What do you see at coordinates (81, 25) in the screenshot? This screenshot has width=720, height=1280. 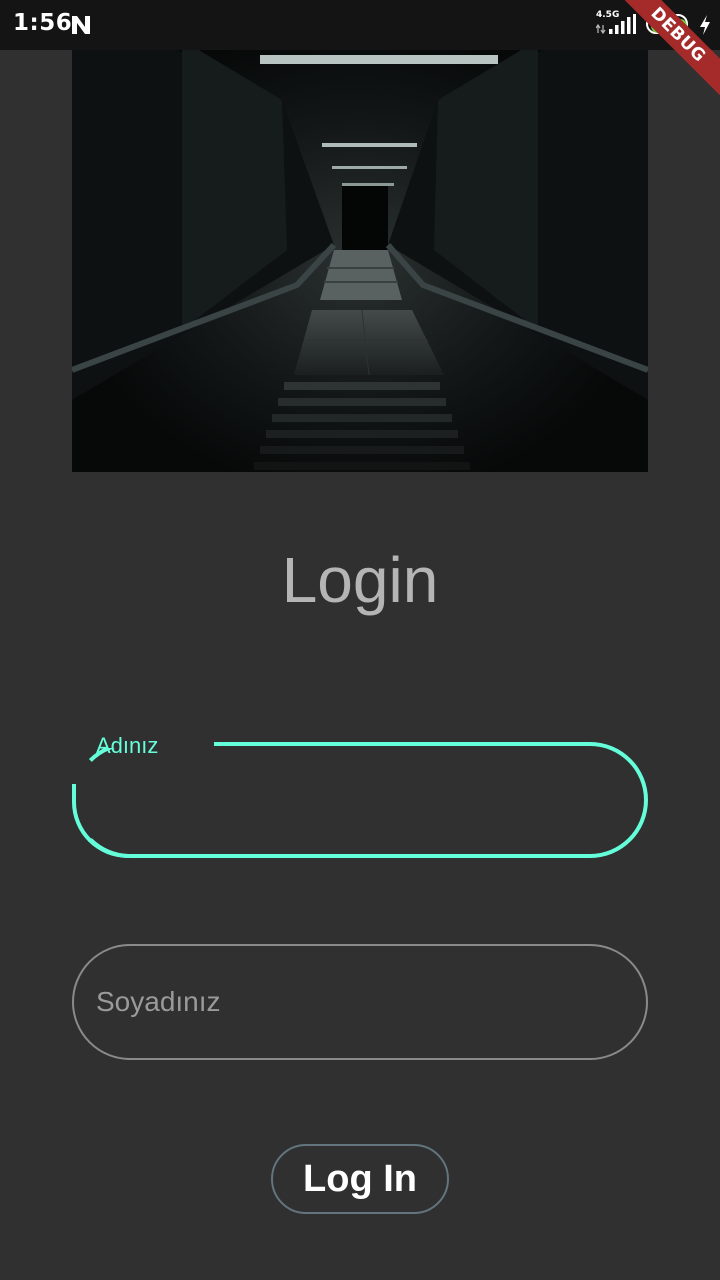 I see `notification-n-icon` at bounding box center [81, 25].